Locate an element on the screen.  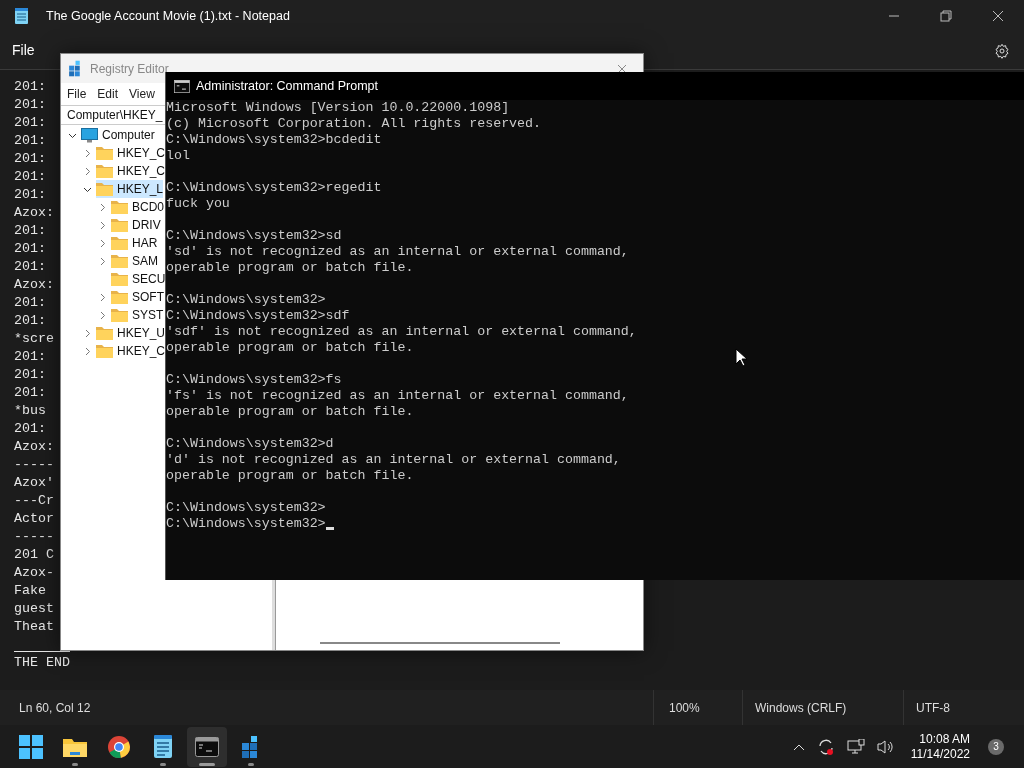
text-line: Theat is located at coordinates (34, 626).